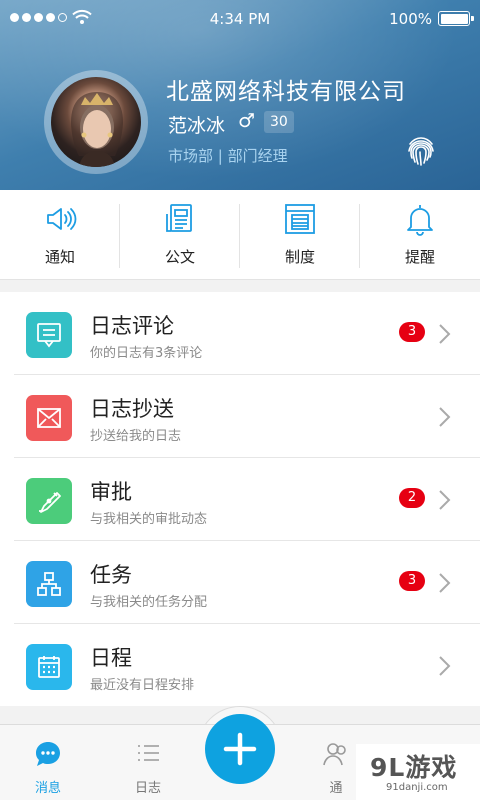 This screenshot has height=800, width=480. What do you see at coordinates (82, 16) in the screenshot?
I see `wifi-icon` at bounding box center [82, 16].